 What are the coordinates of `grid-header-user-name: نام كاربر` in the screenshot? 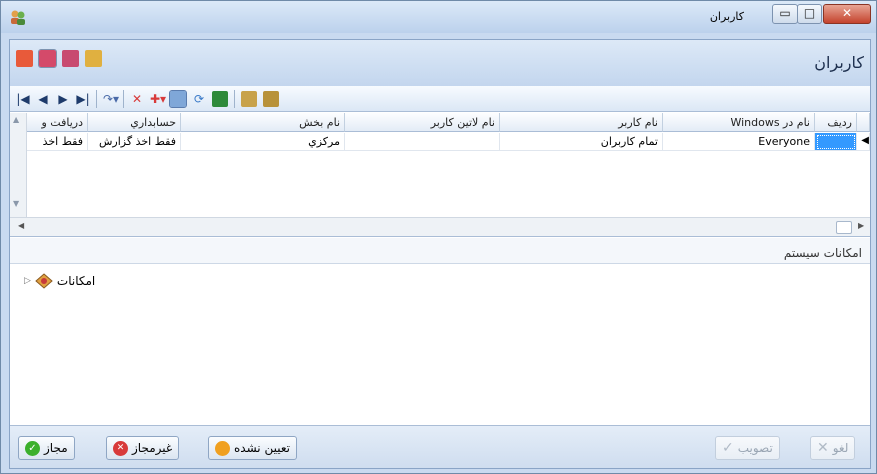 It's located at (581, 122).